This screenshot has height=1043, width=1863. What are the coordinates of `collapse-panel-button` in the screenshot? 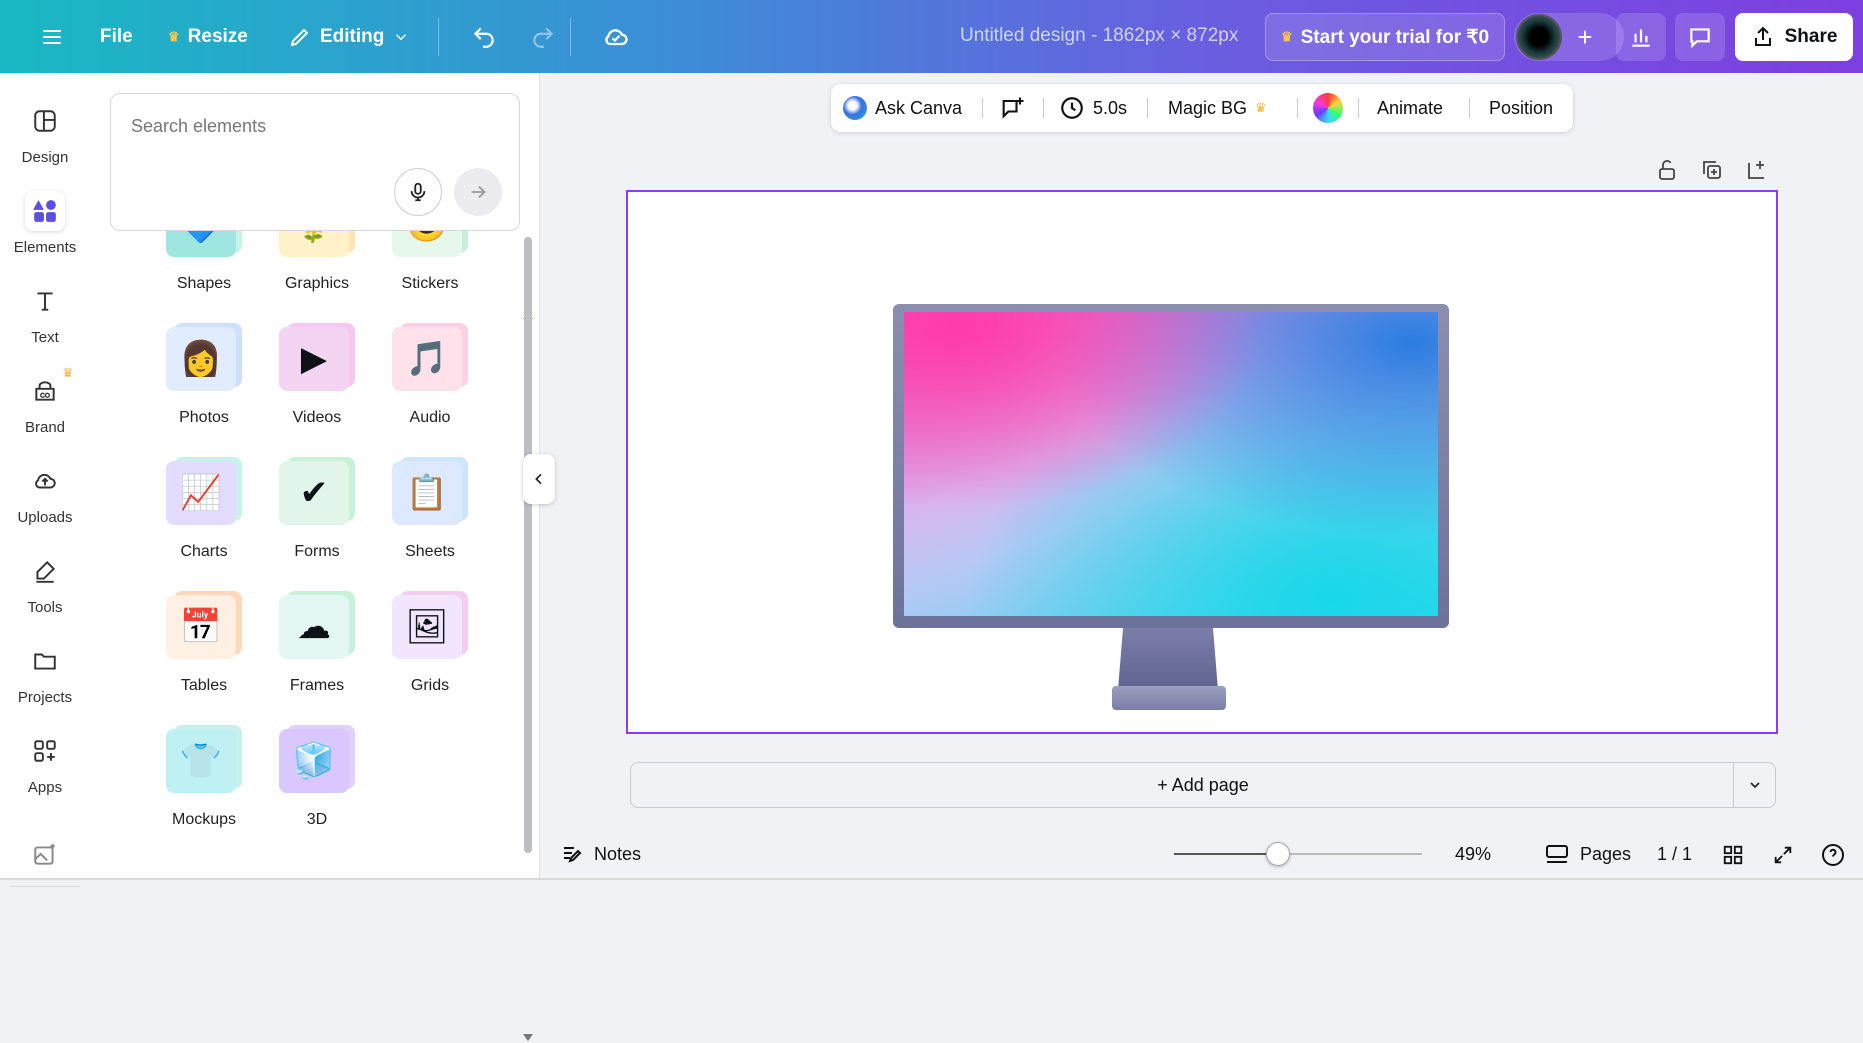 It's located at (539, 479).